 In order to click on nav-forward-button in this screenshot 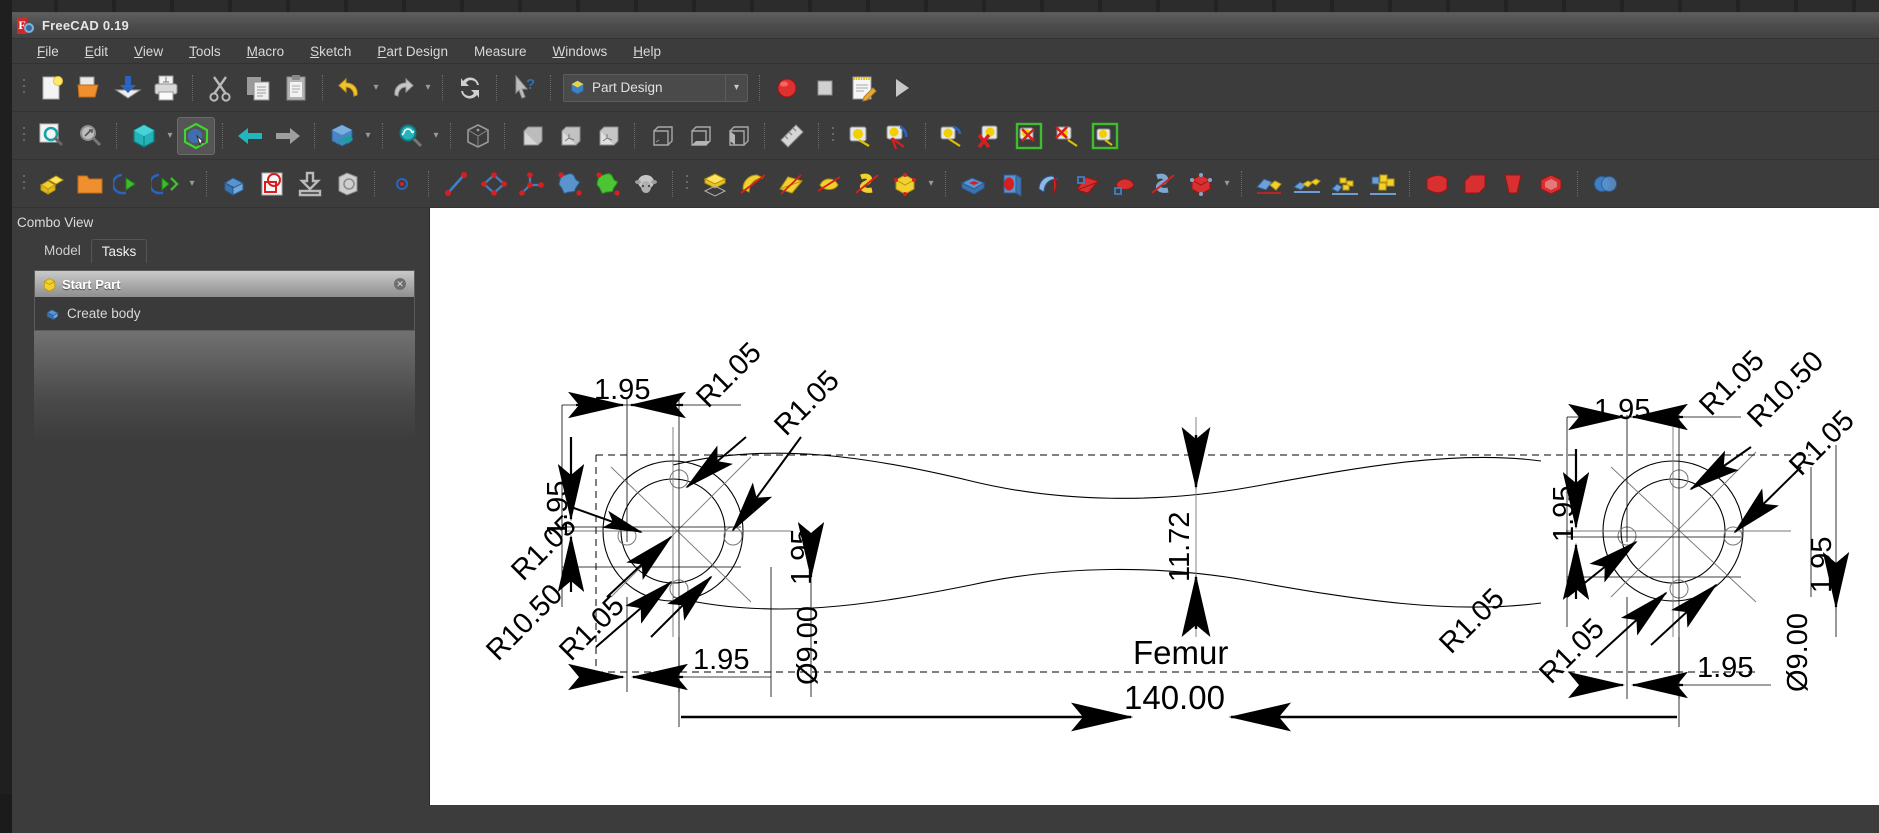, I will do `click(288, 136)`.